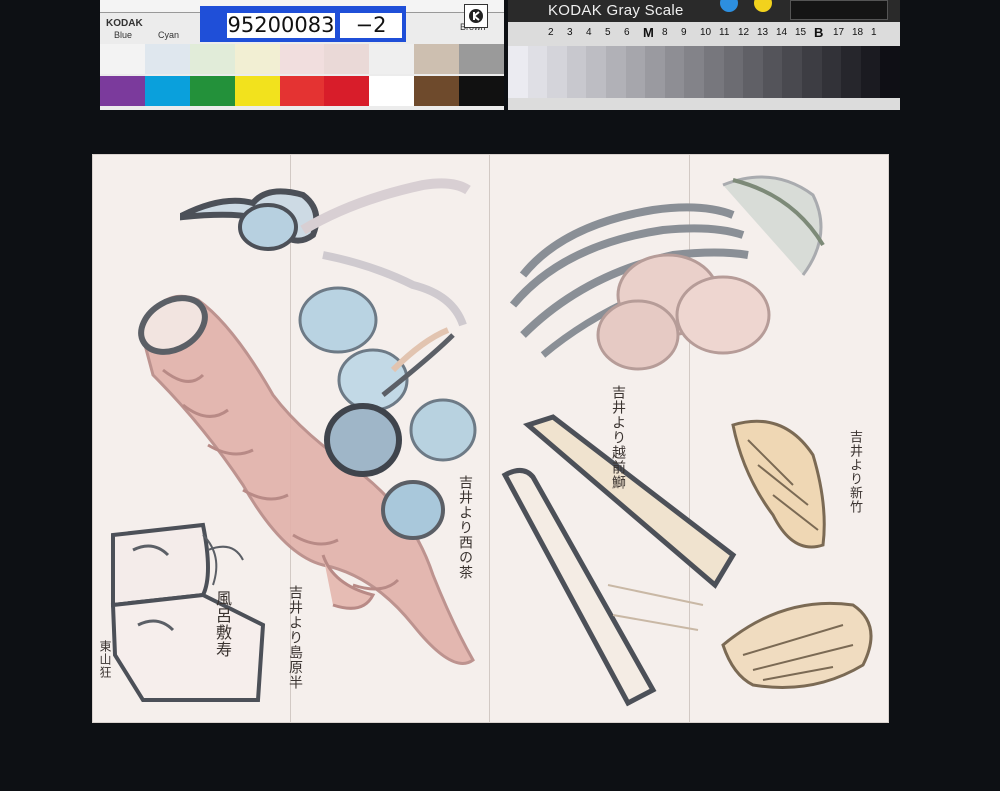  I want to click on gray-scale-numbers: 2 3 4 5 6 M 8 9 10 11 12 13 14 15 B 17 18 1, so click(704, 34).